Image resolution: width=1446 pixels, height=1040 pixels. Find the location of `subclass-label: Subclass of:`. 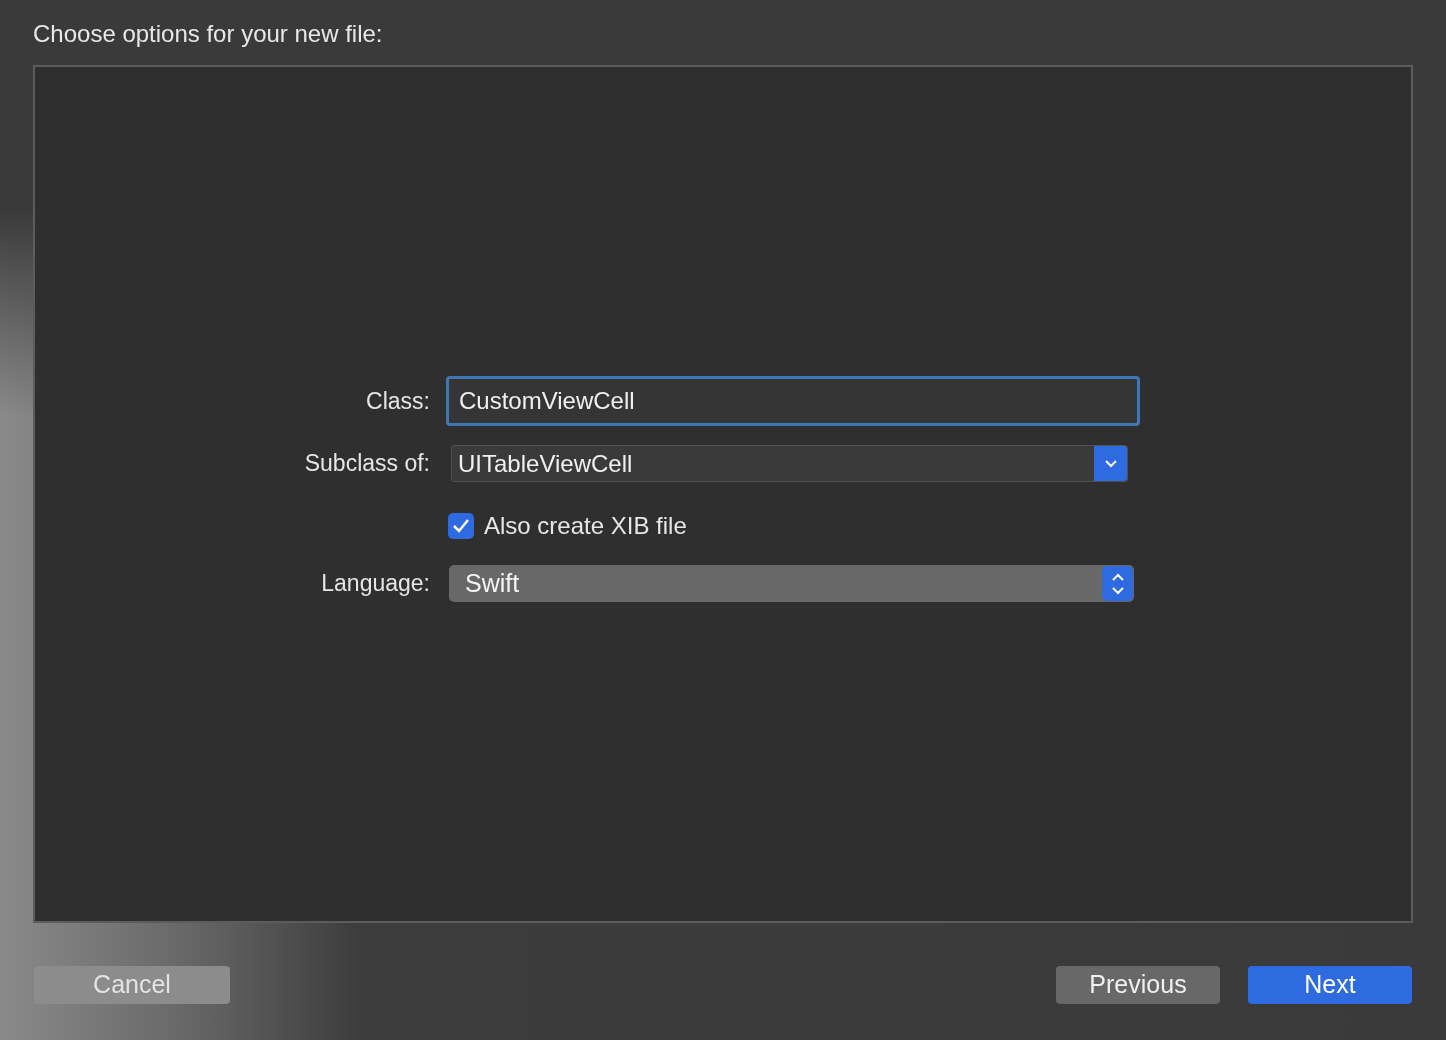

subclass-label: Subclass of: is located at coordinates (366, 464).